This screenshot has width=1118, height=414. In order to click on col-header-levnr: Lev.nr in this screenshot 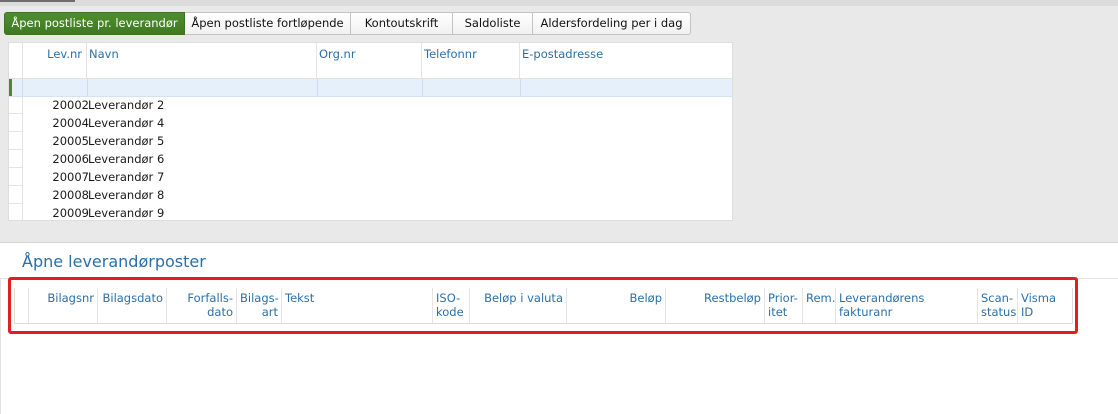, I will do `click(55, 60)`.